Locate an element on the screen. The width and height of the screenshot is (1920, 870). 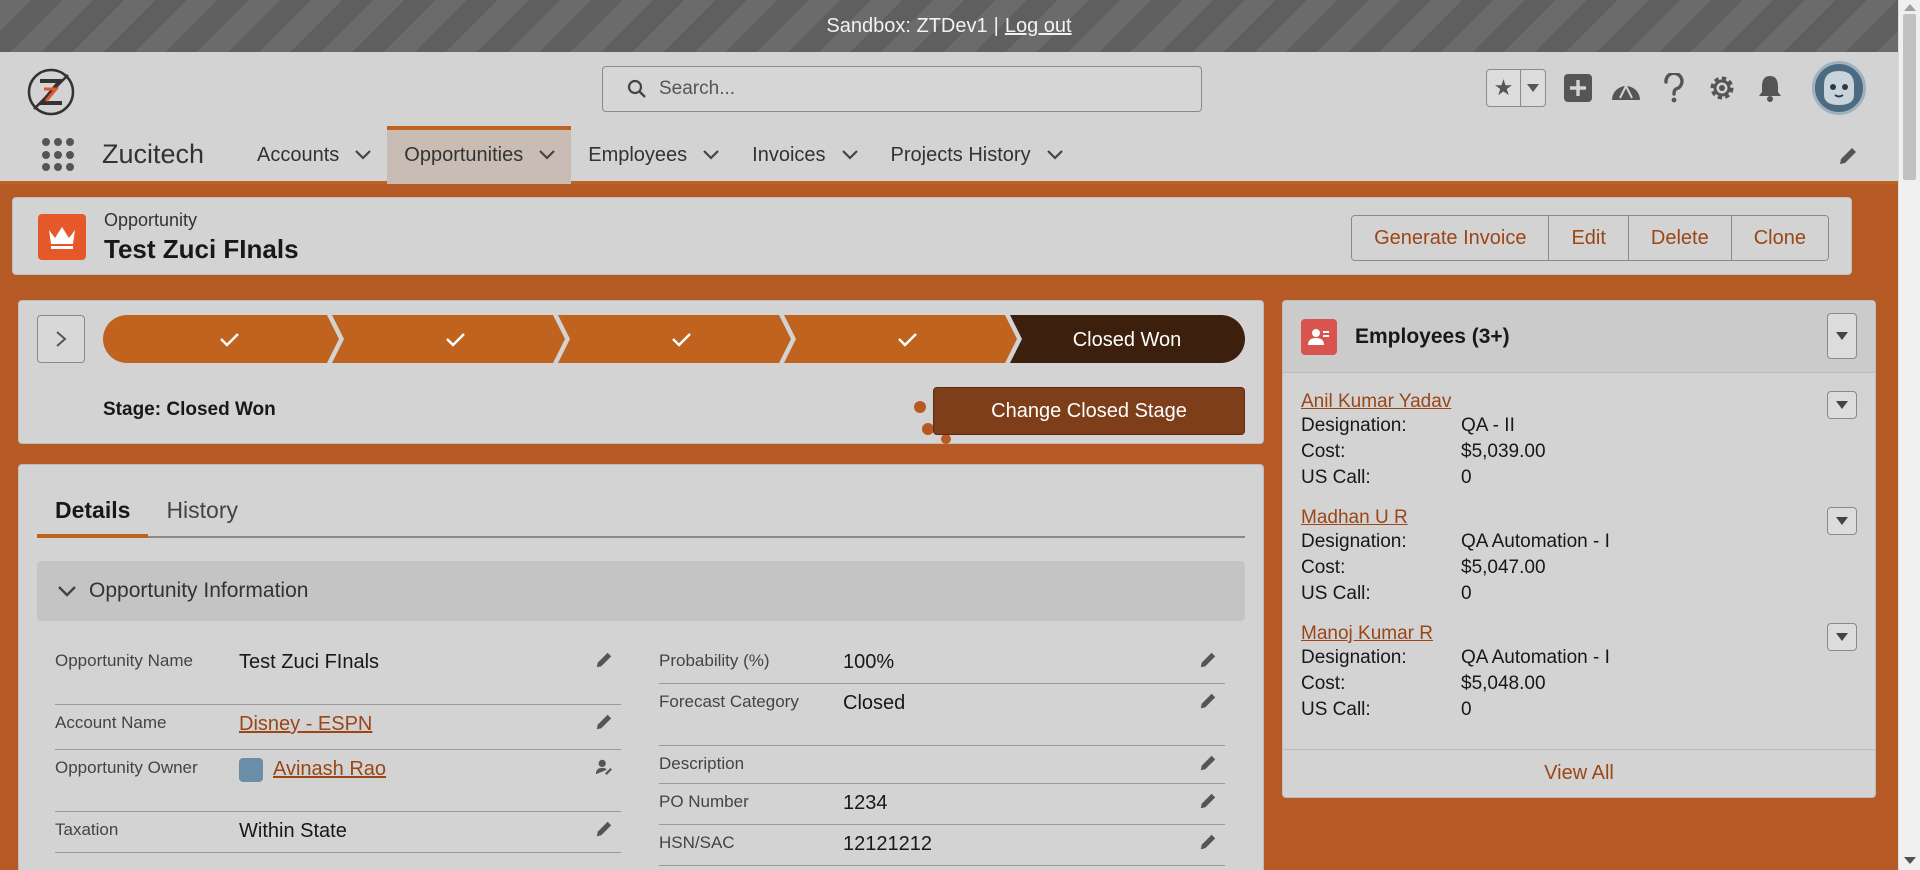
page-scrollbar is located at coordinates (1909, 435).